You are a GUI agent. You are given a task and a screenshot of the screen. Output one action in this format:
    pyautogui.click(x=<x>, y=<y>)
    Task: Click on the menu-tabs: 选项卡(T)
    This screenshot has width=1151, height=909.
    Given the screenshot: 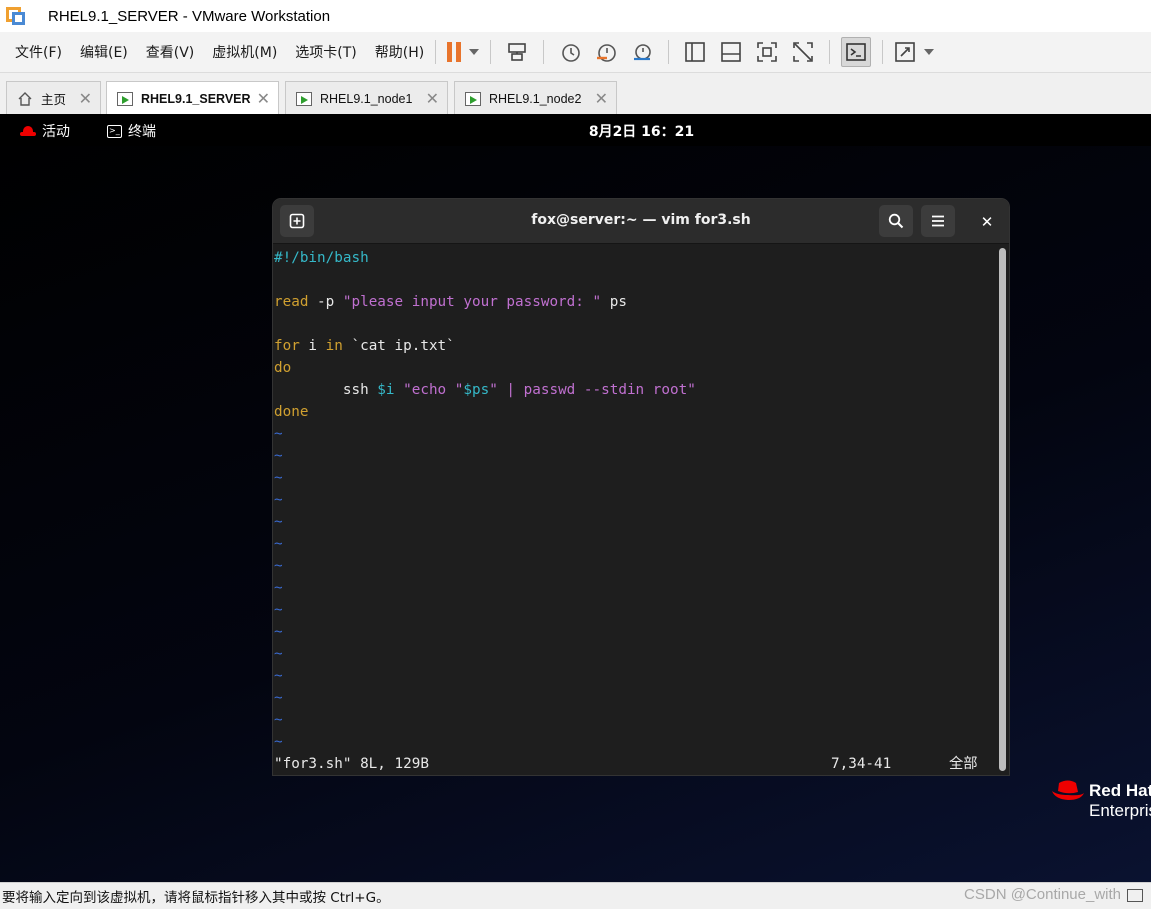 What is the action you would take?
    pyautogui.click(x=325, y=52)
    